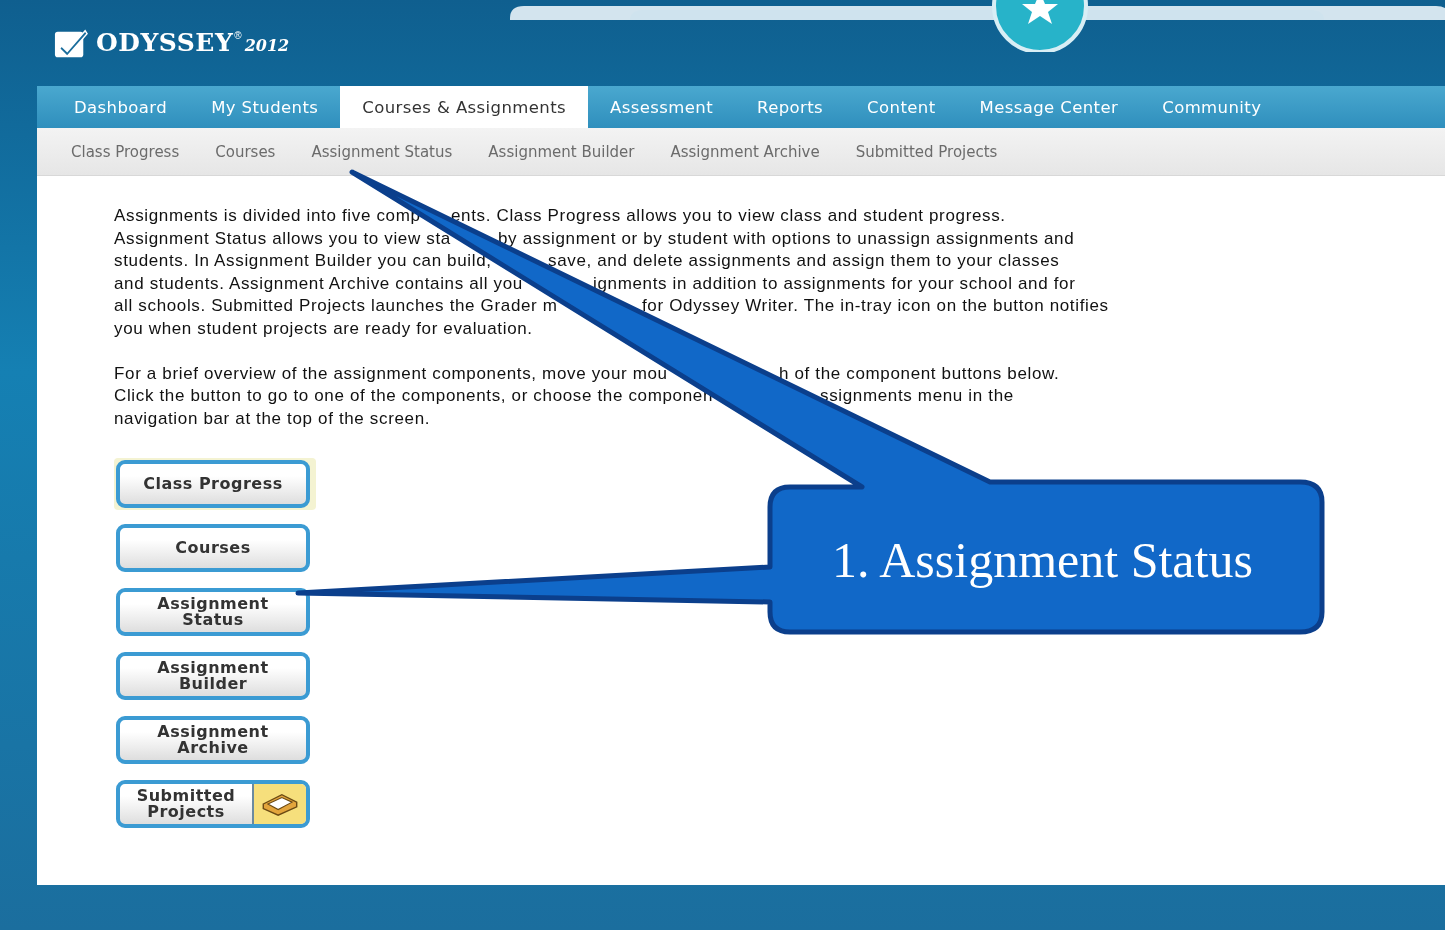  Describe the element at coordinates (213, 484) in the screenshot. I see `component-button: Class Progress` at that location.